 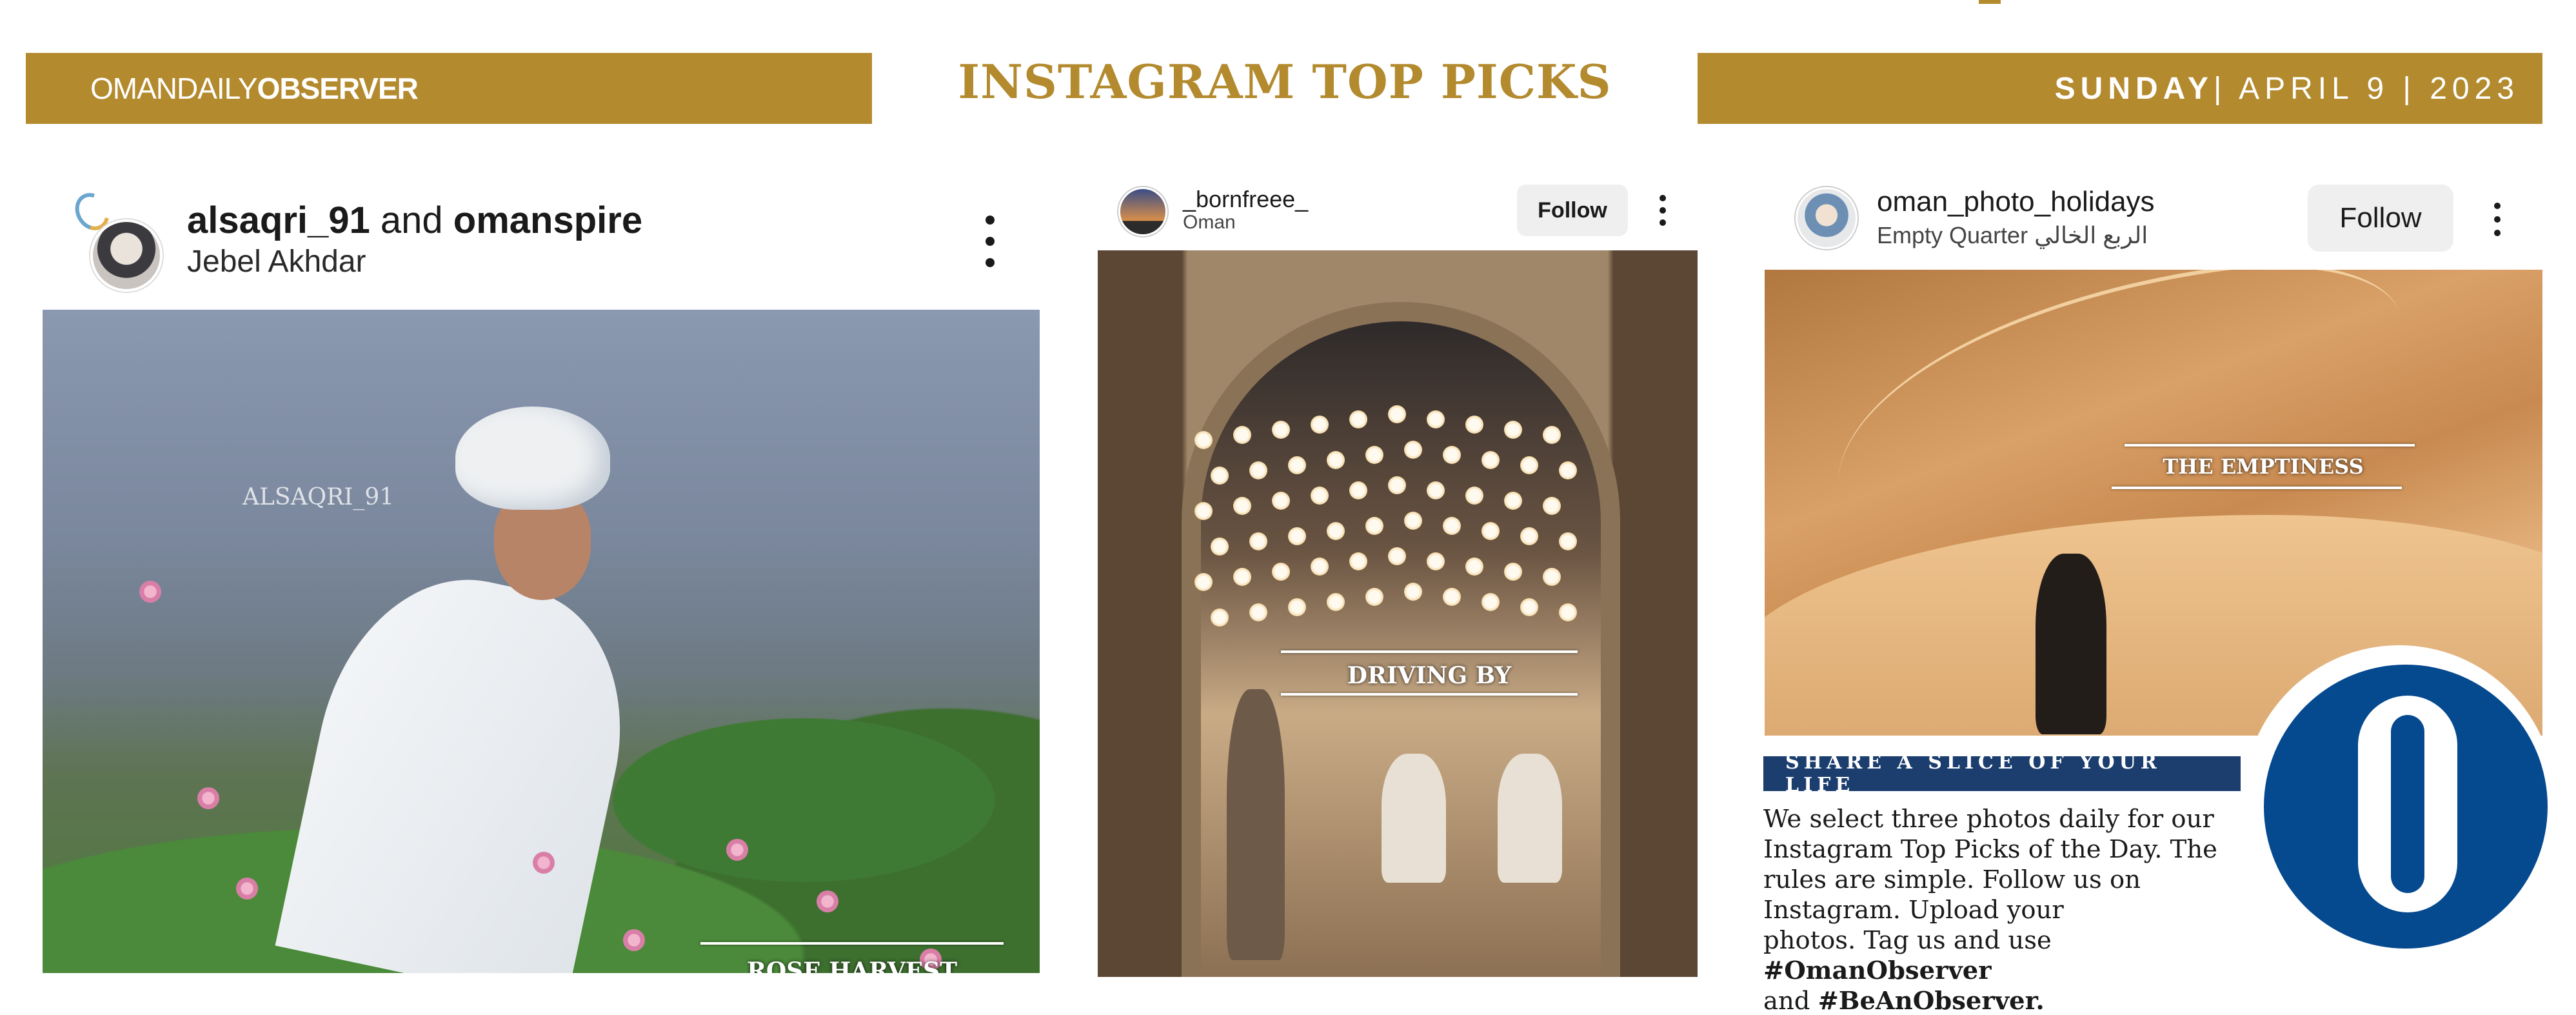 What do you see at coordinates (449, 88) in the screenshot?
I see `masthead-brand-bar: OMANDAILY OBSERVER` at bounding box center [449, 88].